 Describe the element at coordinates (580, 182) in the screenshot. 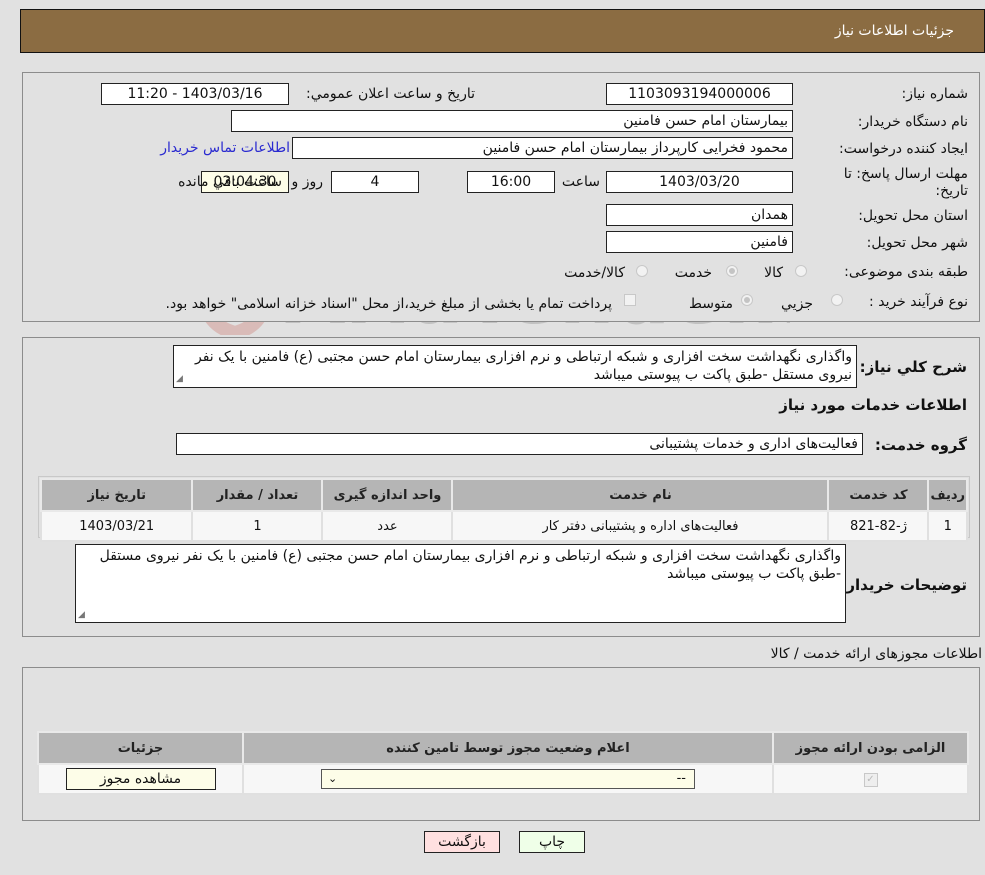

I see `time-label: ساعت` at that location.